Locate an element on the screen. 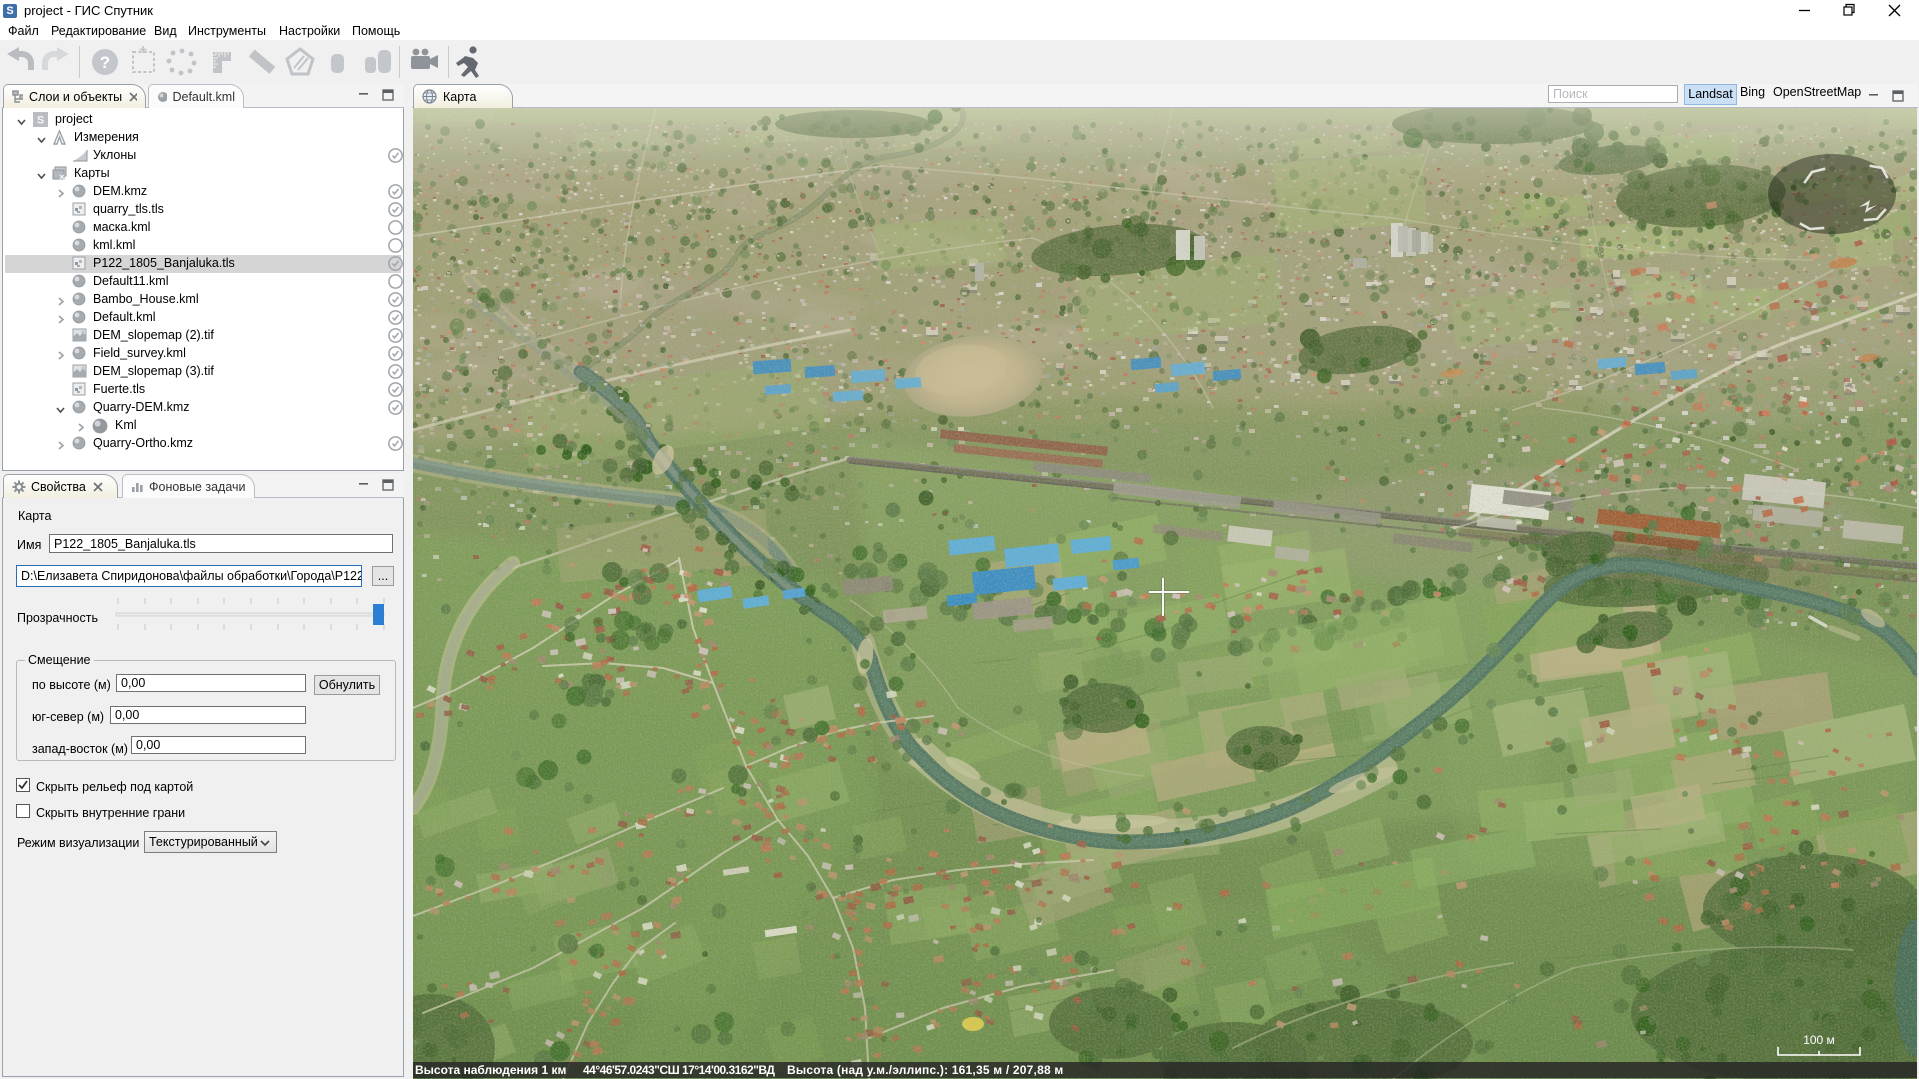 The width and height of the screenshot is (1919, 1079). svg-text: 100 м is located at coordinates (1819, 1040).